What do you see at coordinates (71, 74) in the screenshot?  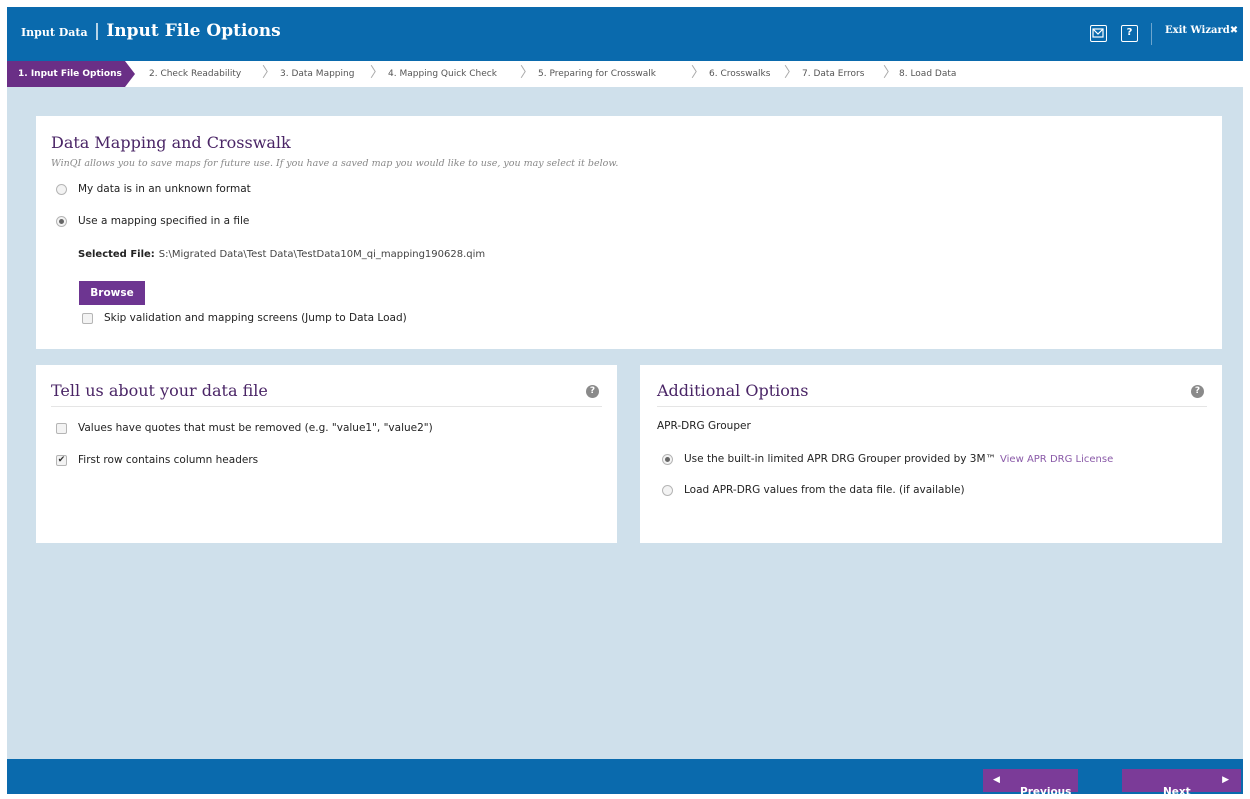 I see `step-input-file-options: 1. Input File Options` at bounding box center [71, 74].